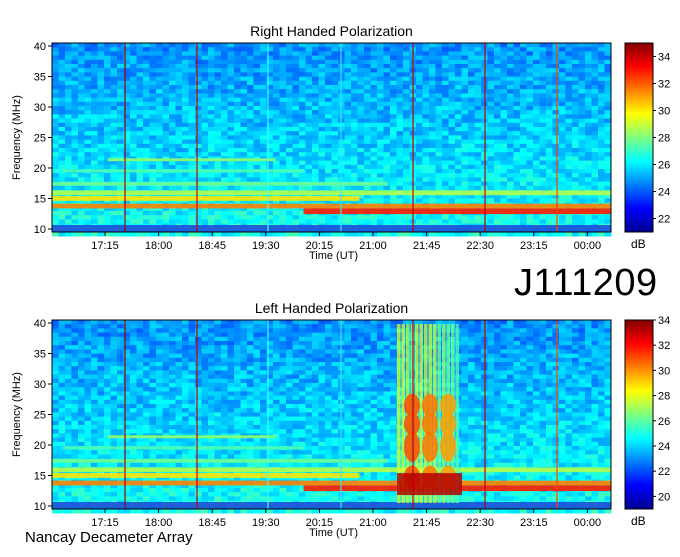 Image resolution: width=680 pixels, height=557 pixels. I want to click on chart-title: Right Handed Polarization, so click(331, 31).